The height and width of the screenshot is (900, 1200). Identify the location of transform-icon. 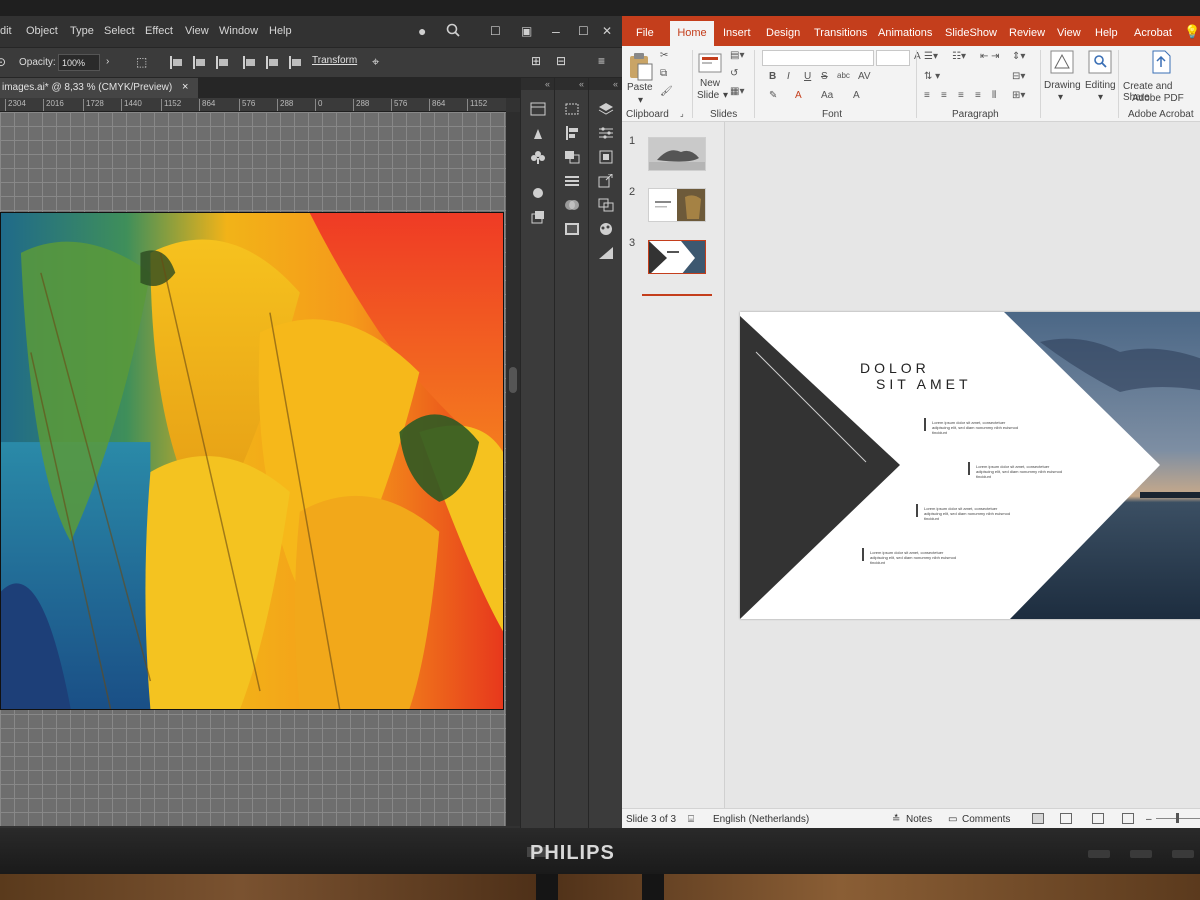
(572, 109).